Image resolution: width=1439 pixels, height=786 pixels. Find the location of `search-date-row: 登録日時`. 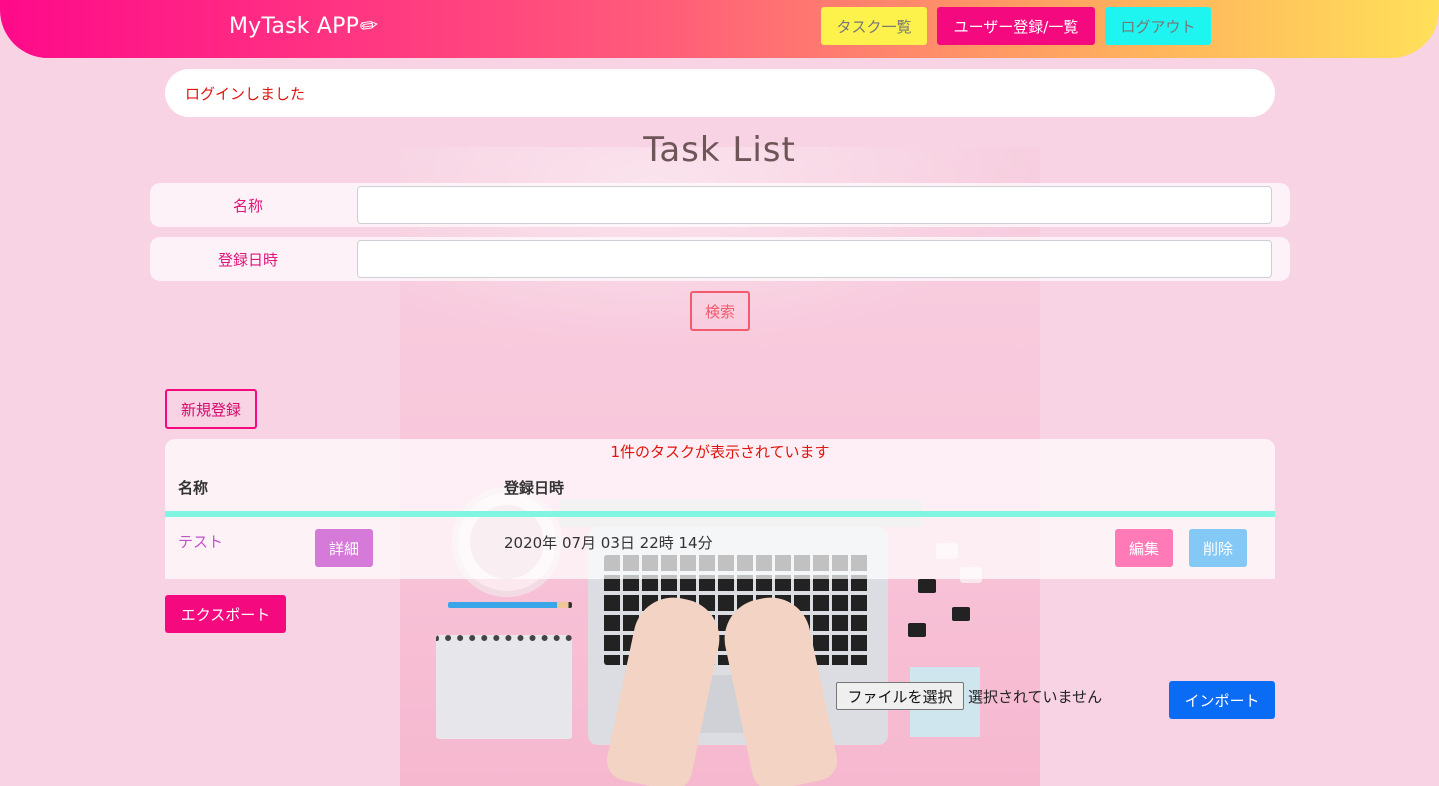

search-date-row: 登録日時 is located at coordinates (720, 259).